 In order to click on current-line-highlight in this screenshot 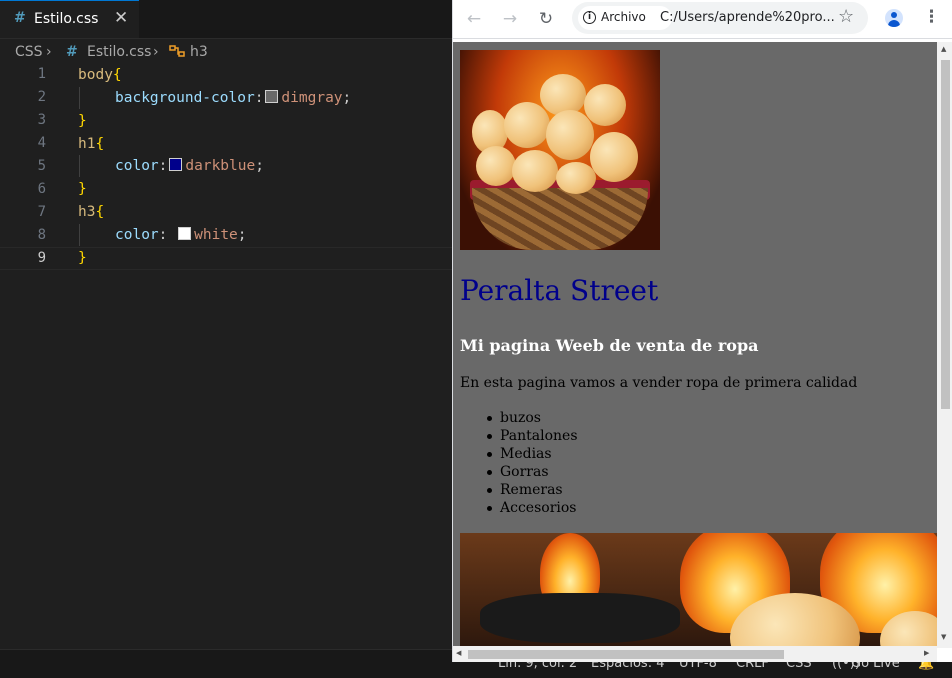, I will do `click(226, 258)`.